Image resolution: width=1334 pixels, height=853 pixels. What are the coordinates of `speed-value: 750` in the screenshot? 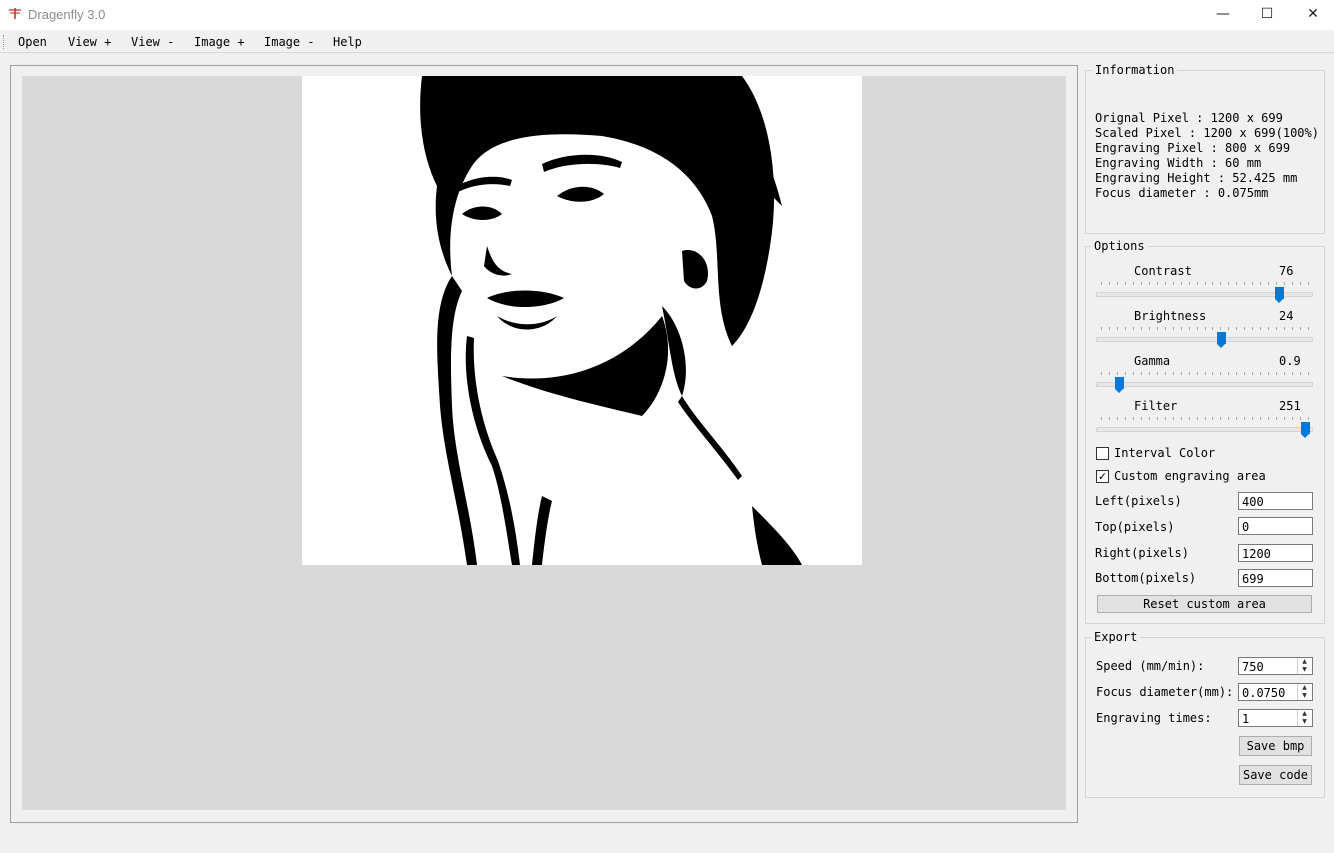 It's located at (1253, 667).